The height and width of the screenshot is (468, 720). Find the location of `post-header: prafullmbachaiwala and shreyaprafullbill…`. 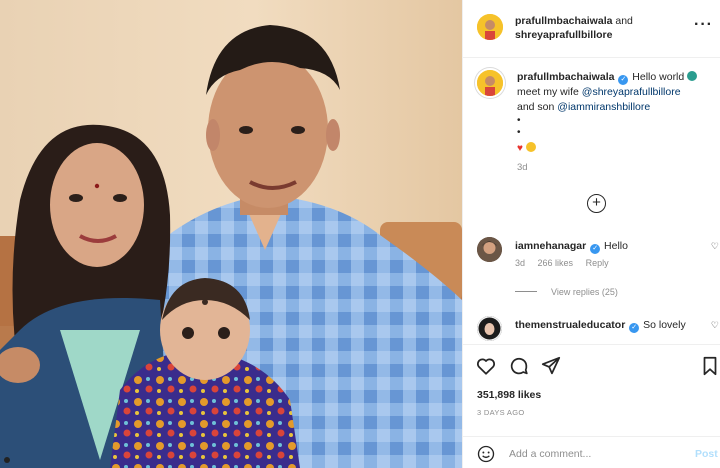

post-header: prafullmbachaiwala and shreyaprafullbill… is located at coordinates (591, 29).